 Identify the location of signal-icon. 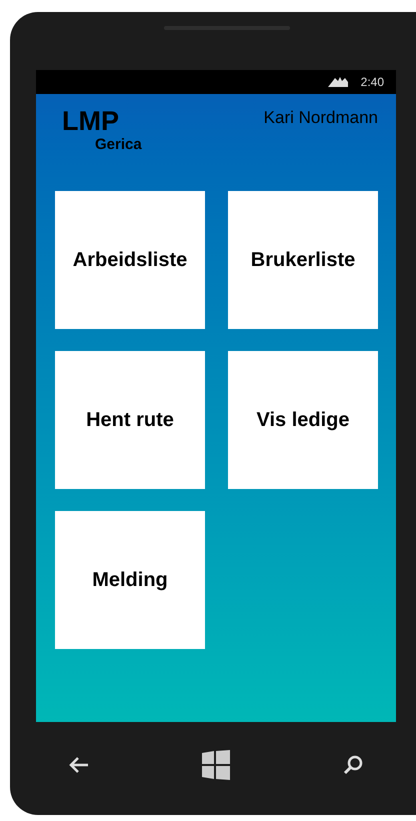
(337, 82).